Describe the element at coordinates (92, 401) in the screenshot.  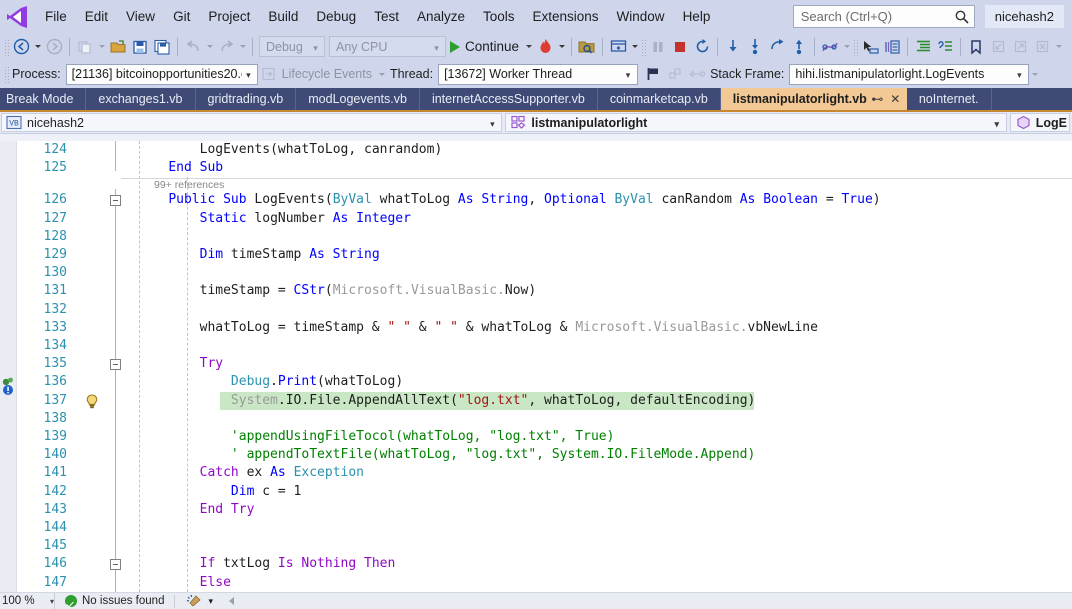
I see `quick-actions-lightbulb-icon` at that location.